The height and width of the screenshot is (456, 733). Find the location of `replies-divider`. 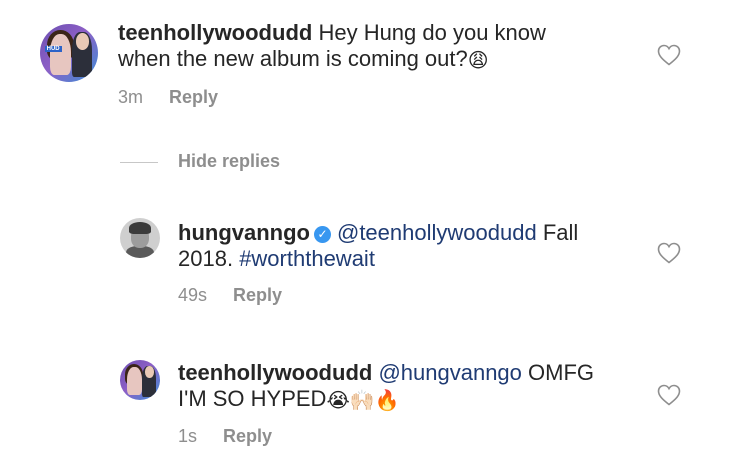

replies-divider is located at coordinates (139, 162).